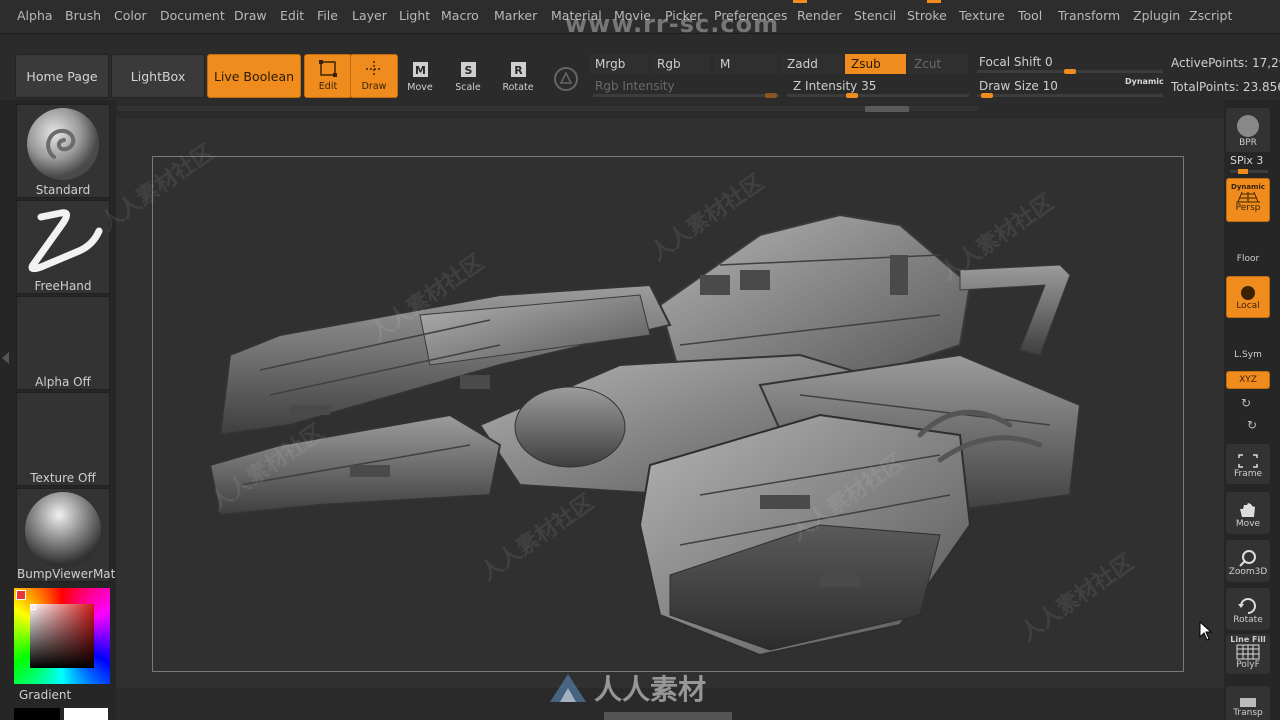 This screenshot has height=720, width=1280. What do you see at coordinates (327, 15) in the screenshot?
I see `menu-file: File` at bounding box center [327, 15].